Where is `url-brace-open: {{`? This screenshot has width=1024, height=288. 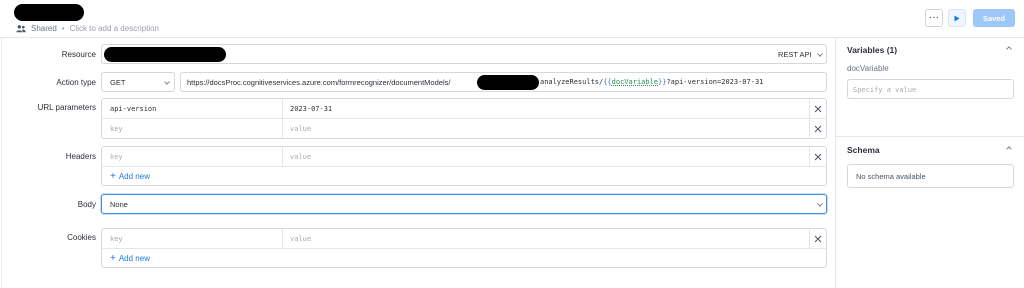
url-brace-open: {{ is located at coordinates (607, 82).